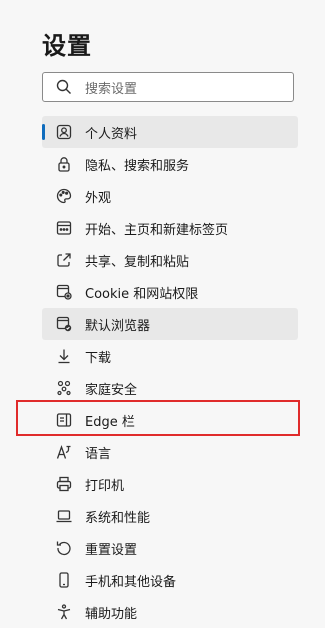  Describe the element at coordinates (64, 196) in the screenshot. I see `palette-icon` at that location.